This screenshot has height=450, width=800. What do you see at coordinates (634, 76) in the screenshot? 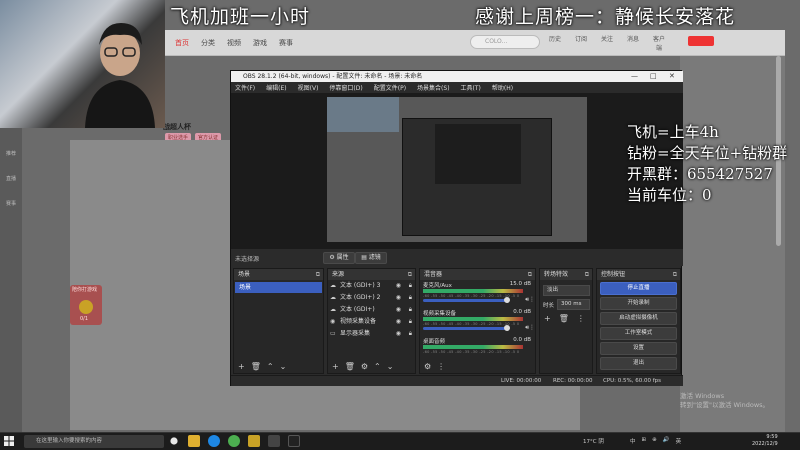
I see `minimize-button: —` at bounding box center [634, 76].